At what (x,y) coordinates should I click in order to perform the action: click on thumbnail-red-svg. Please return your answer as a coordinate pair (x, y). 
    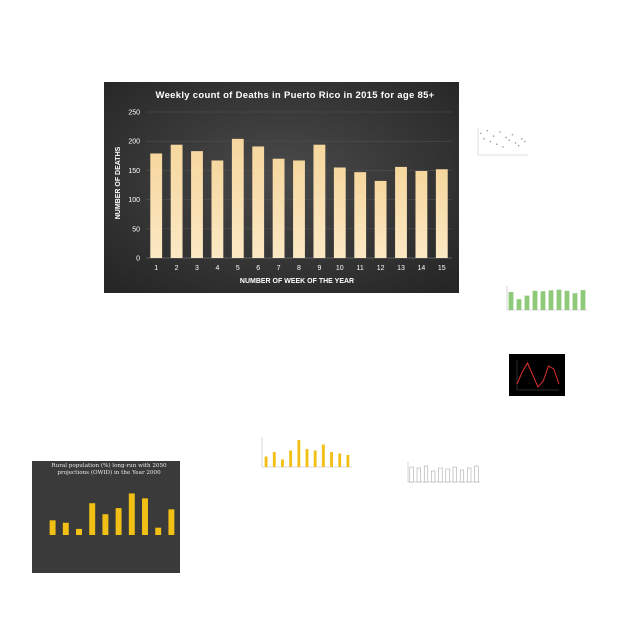
    Looking at the image, I should click on (537, 375).